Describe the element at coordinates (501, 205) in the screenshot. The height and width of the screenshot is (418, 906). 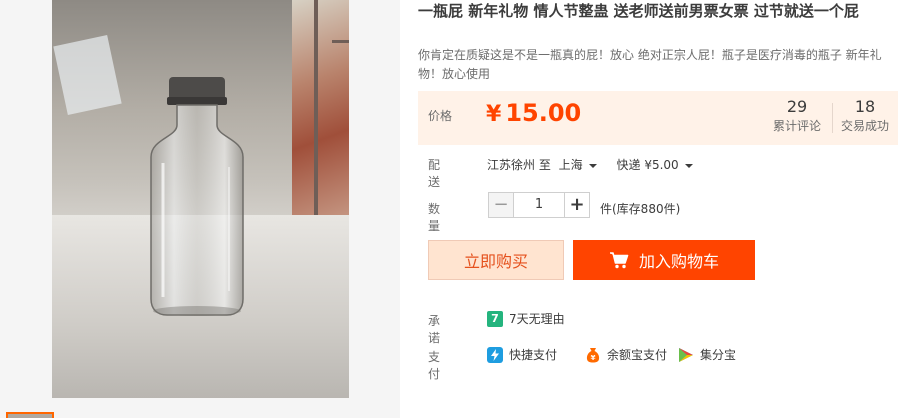
I see `quantity-decrease-button: −` at that location.